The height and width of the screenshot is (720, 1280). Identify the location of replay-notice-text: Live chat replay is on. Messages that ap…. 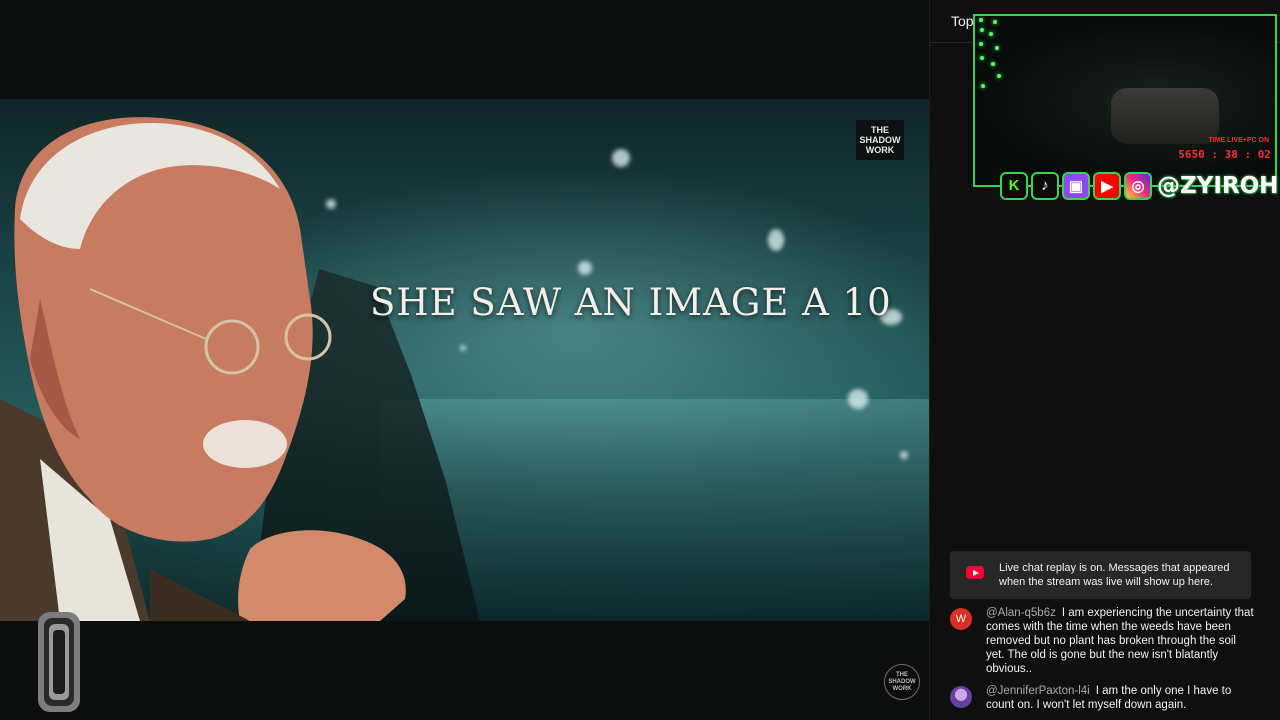
(1114, 575).